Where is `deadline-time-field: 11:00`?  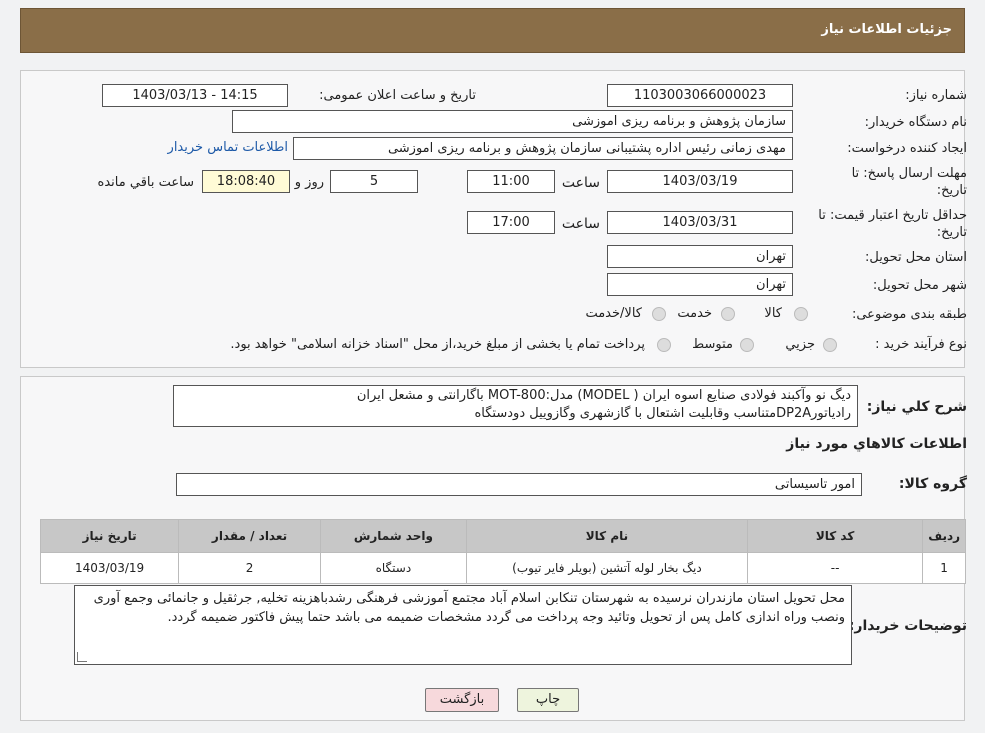
deadline-time-field: 11:00 is located at coordinates (511, 181).